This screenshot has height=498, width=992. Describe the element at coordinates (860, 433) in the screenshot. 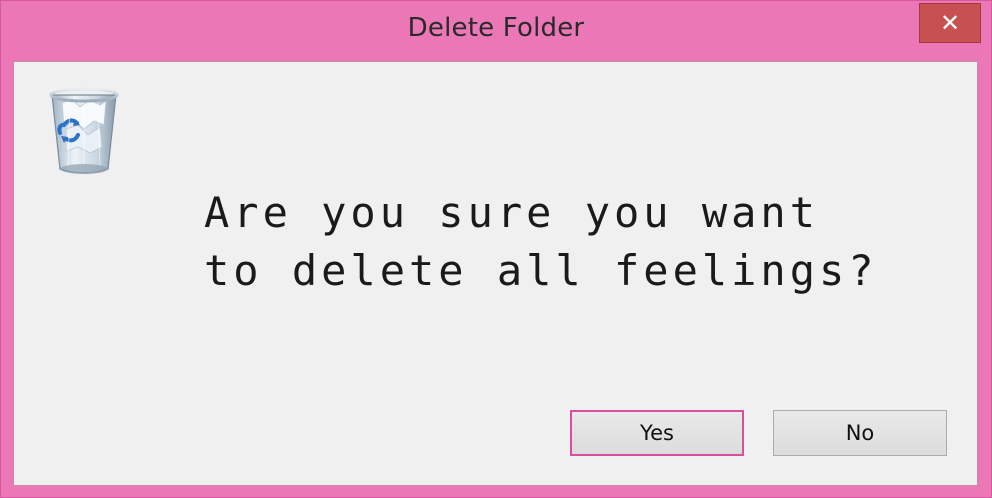

I see `no-button: No` at that location.